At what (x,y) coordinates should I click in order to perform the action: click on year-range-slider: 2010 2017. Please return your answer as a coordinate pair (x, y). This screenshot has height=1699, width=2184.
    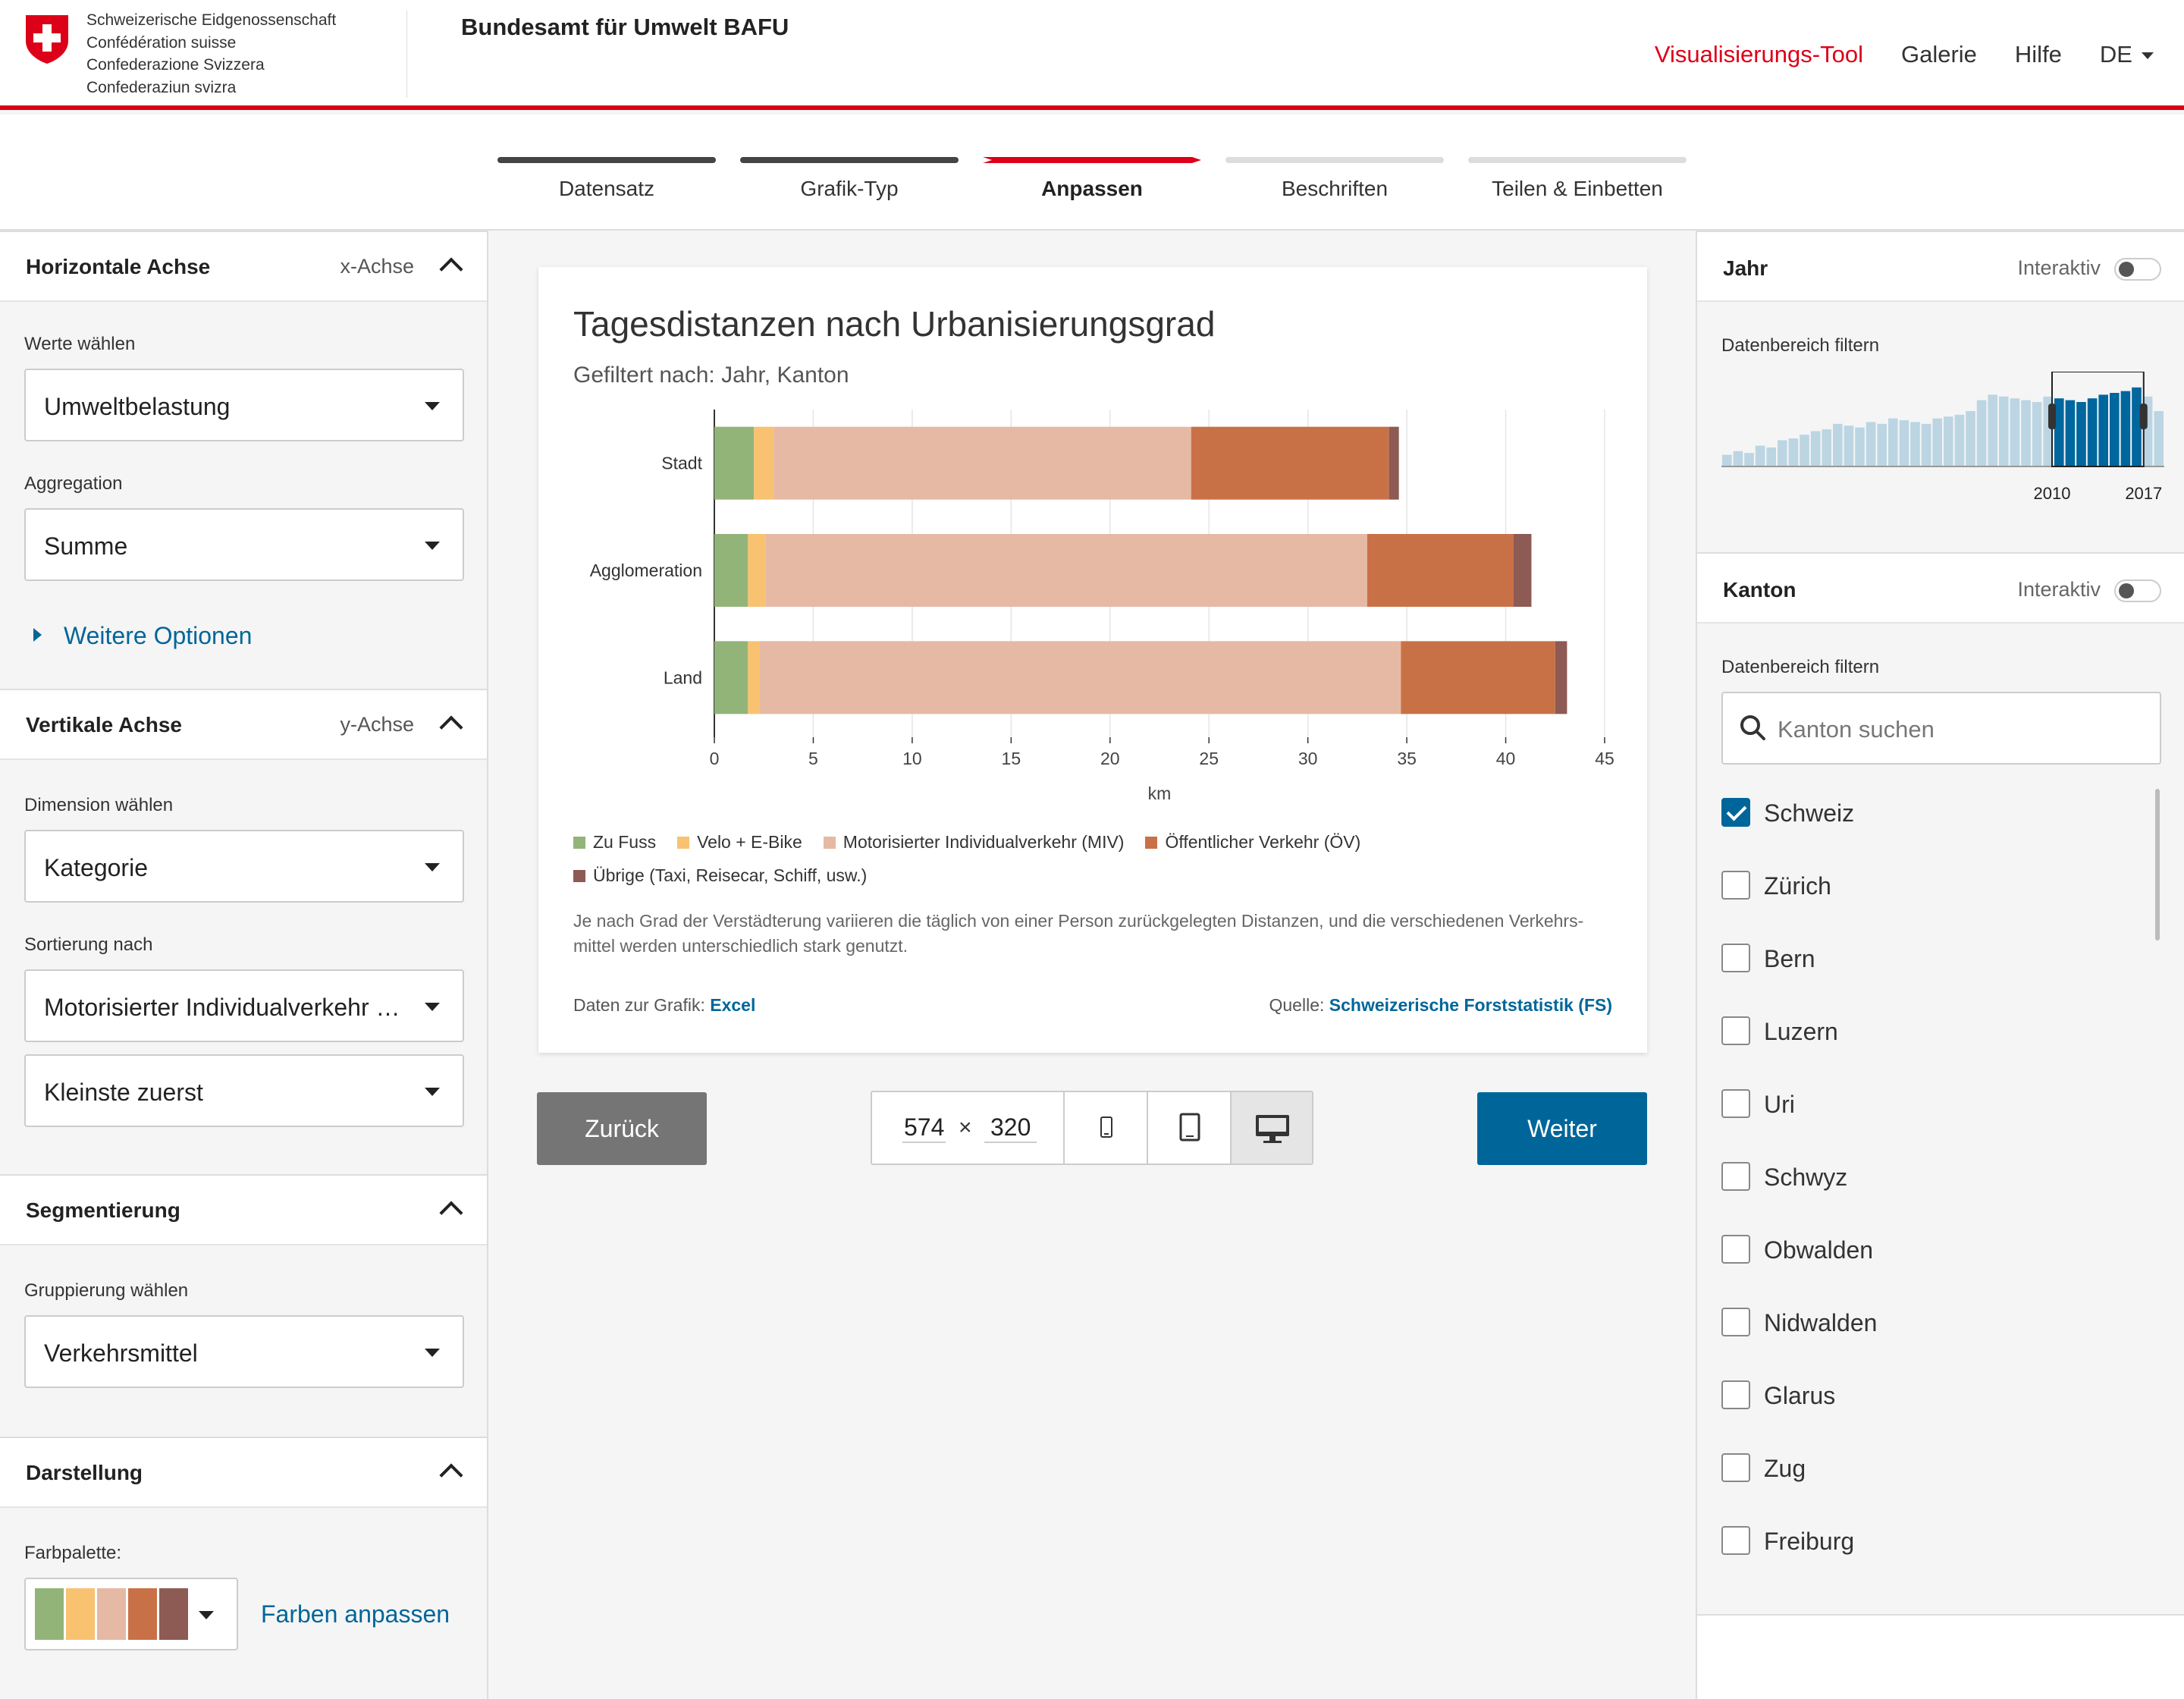
    Looking at the image, I should click on (1942, 440).